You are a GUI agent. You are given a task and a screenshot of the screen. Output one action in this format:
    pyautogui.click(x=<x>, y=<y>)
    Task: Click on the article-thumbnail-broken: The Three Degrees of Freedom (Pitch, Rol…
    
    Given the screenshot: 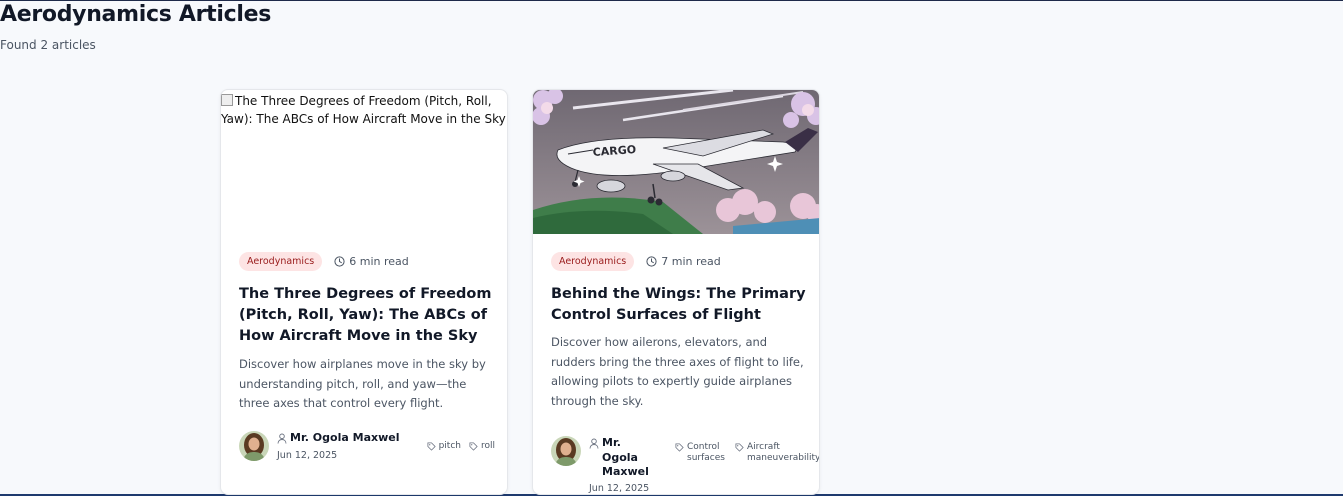 What is the action you would take?
    pyautogui.click(x=364, y=162)
    